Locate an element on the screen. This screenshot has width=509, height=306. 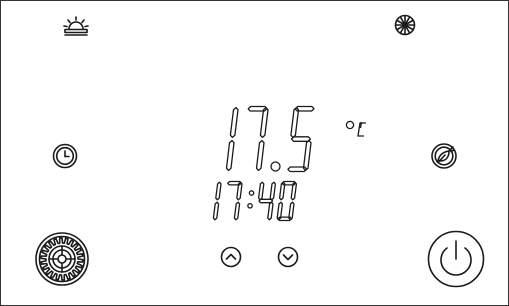
temperature-segment-f is located at coordinates (295, 122).